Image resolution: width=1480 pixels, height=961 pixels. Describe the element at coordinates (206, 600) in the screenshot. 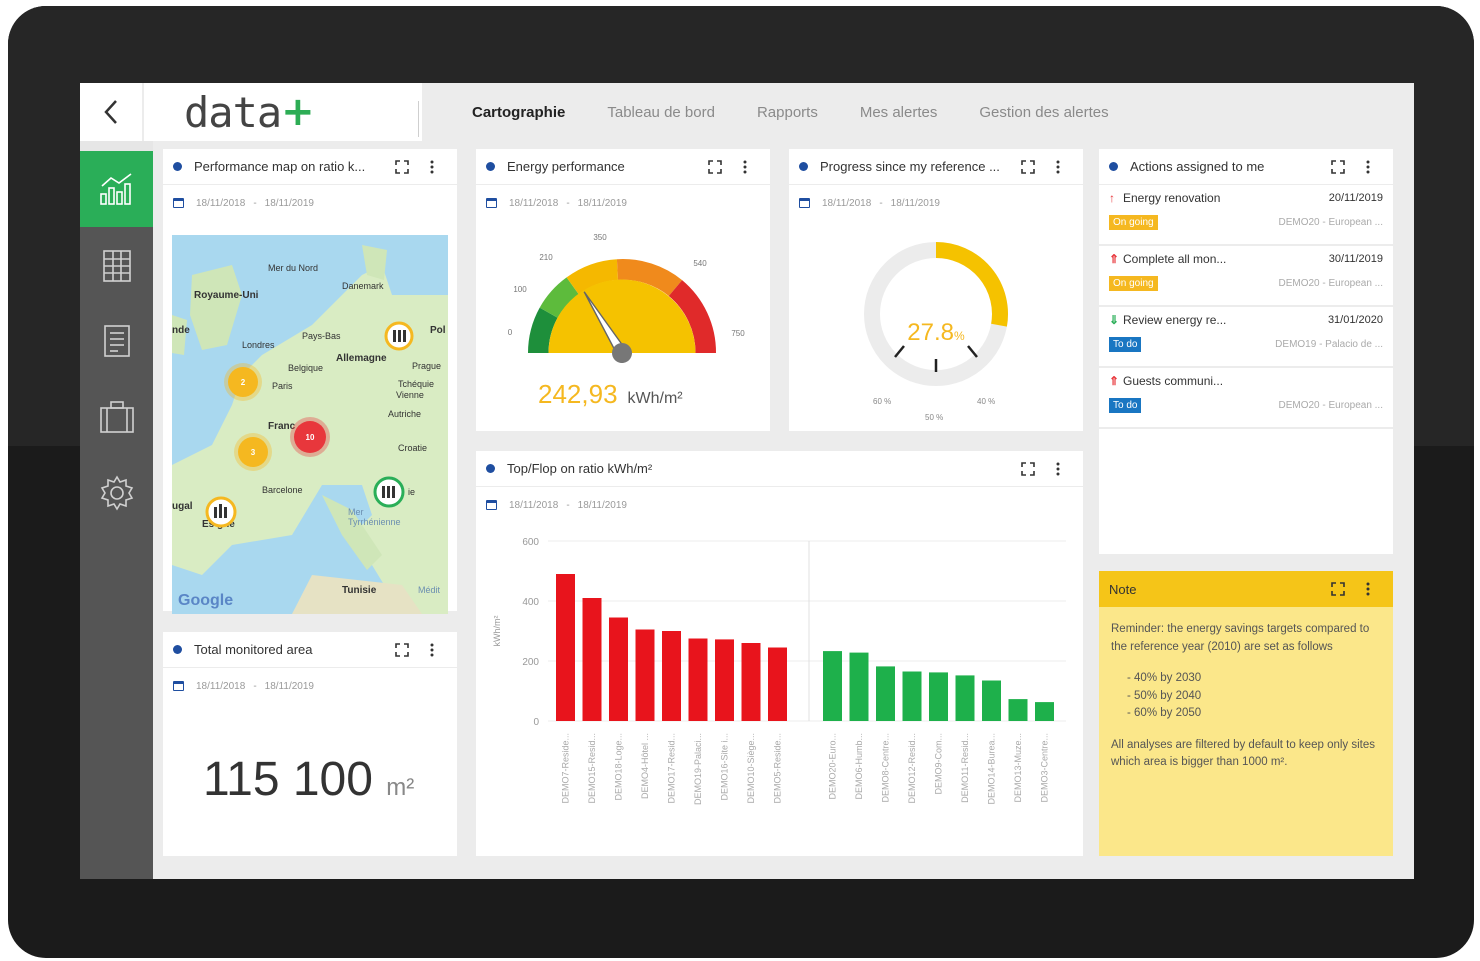

I see `google-logo: Google` at that location.